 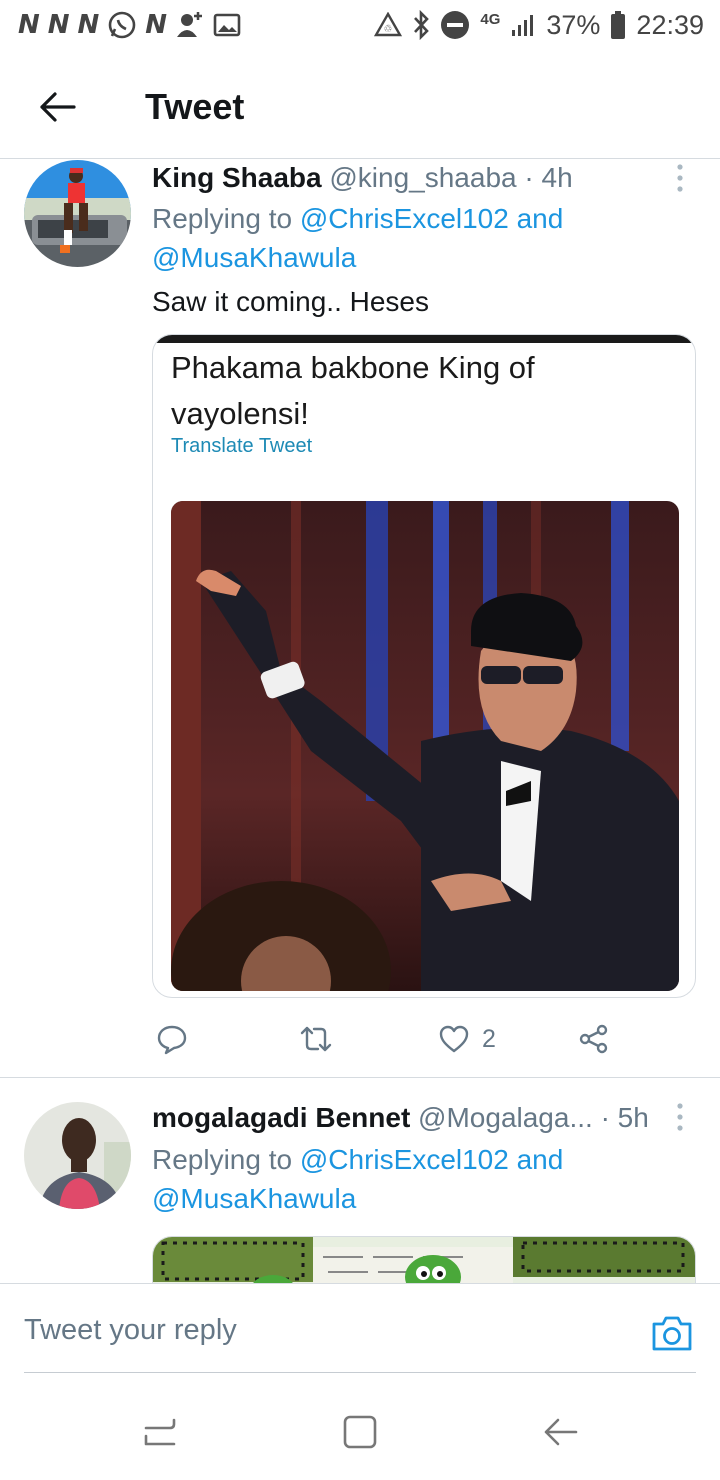 I want to click on system-navigation-bar, so click(x=360, y=1436).